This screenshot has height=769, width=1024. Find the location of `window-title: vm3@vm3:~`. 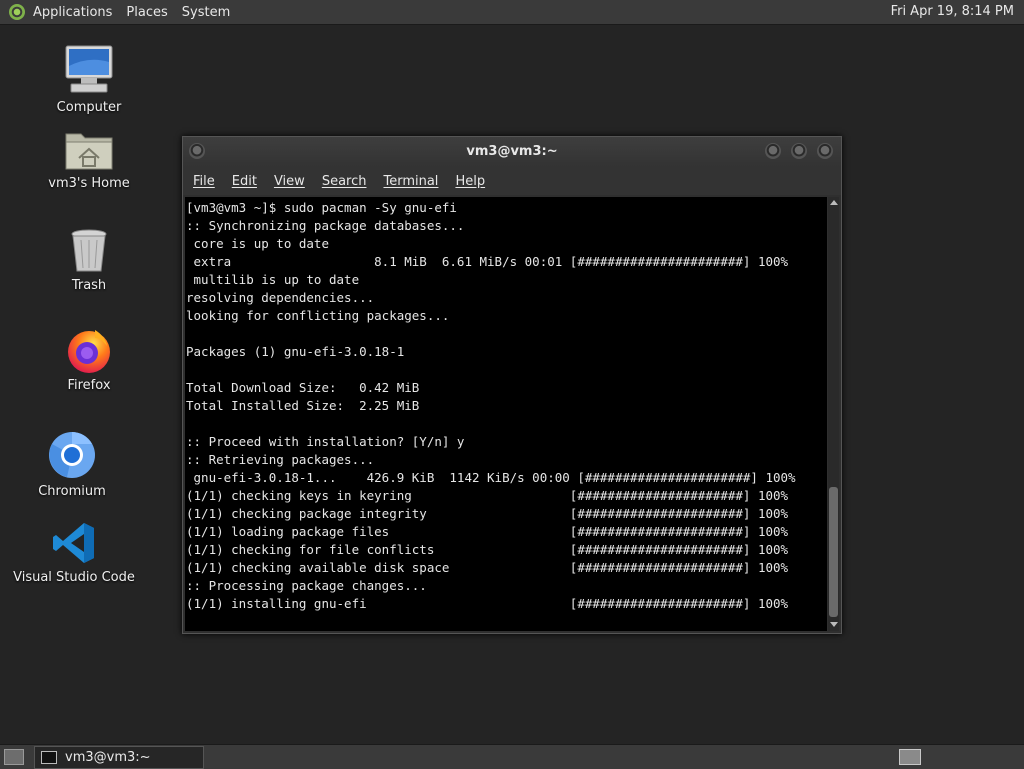

window-title: vm3@vm3:~ is located at coordinates (512, 151).